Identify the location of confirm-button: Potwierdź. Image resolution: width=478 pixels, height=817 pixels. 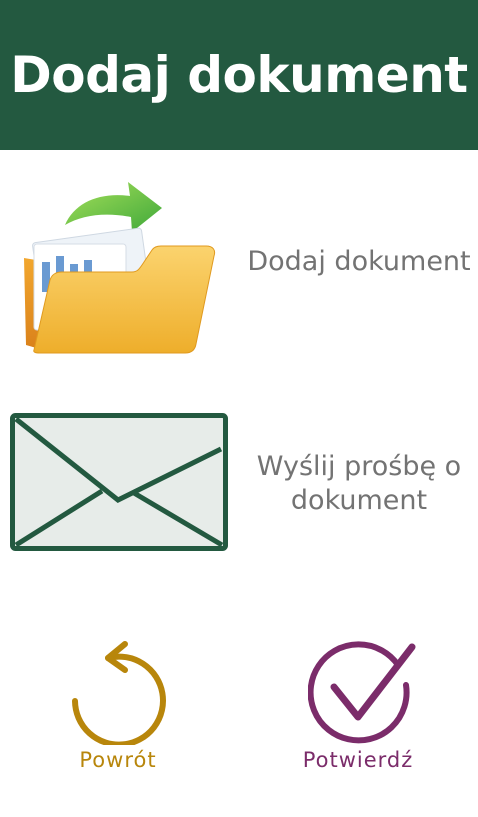
(358, 710).